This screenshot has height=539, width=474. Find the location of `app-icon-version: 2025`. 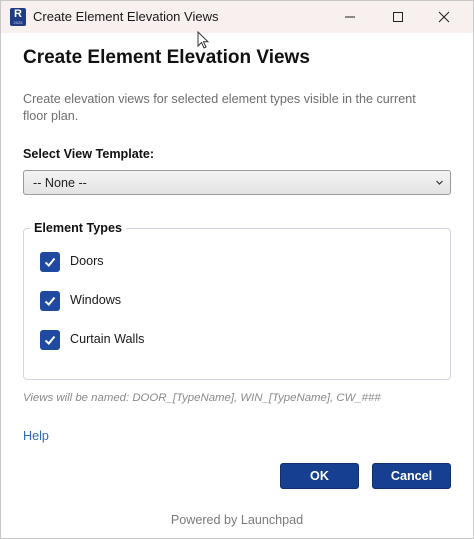

app-icon-version: 2025 is located at coordinates (18, 22).